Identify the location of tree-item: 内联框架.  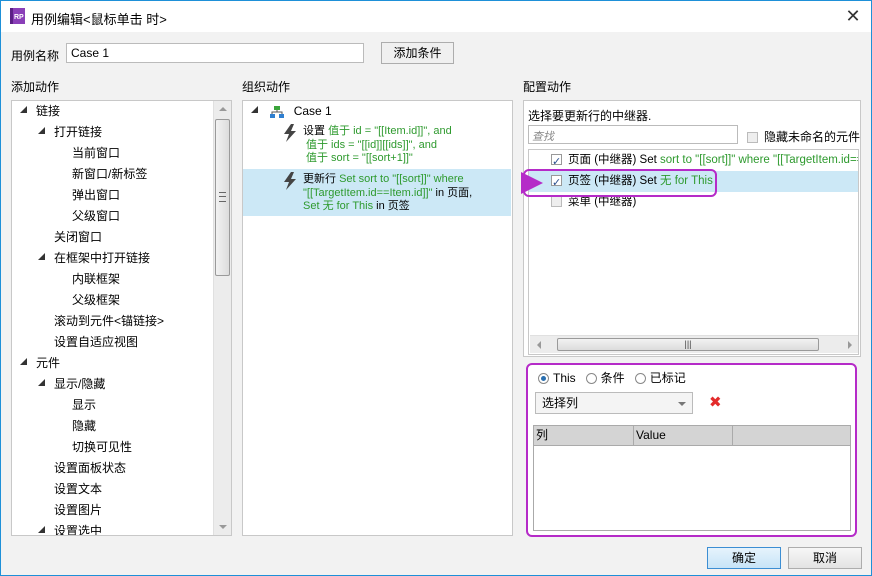
(96, 279).